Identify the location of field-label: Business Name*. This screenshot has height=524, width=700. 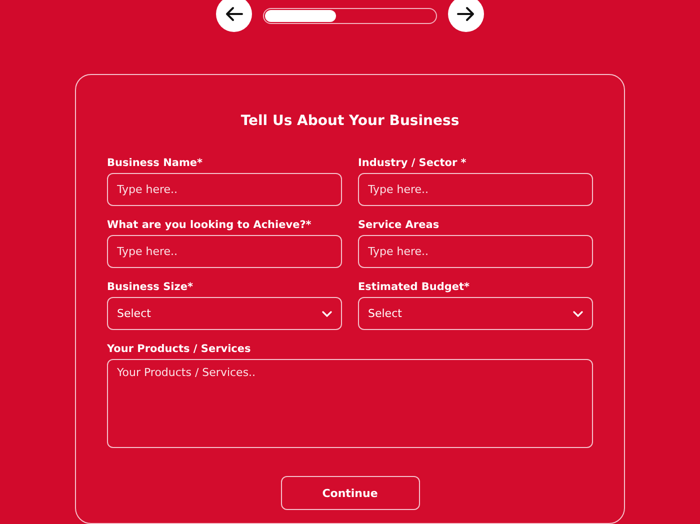
(155, 163).